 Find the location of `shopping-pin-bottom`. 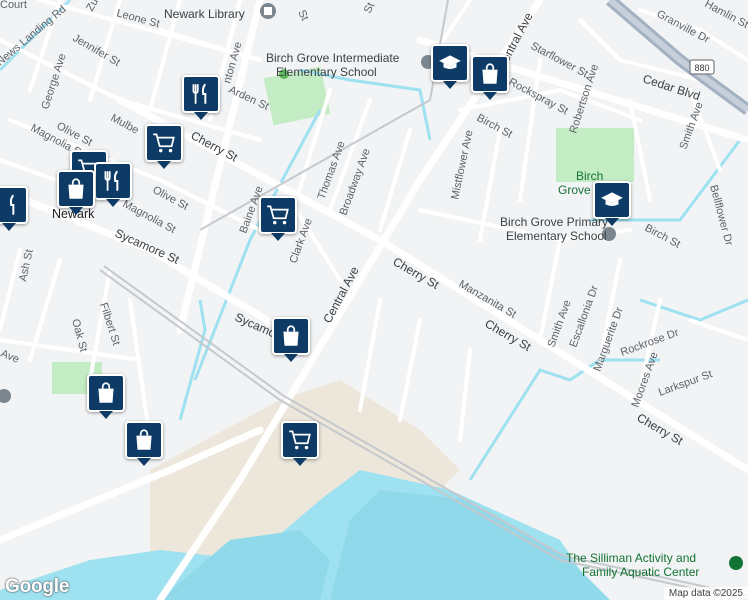

shopping-pin-bottom is located at coordinates (144, 443).